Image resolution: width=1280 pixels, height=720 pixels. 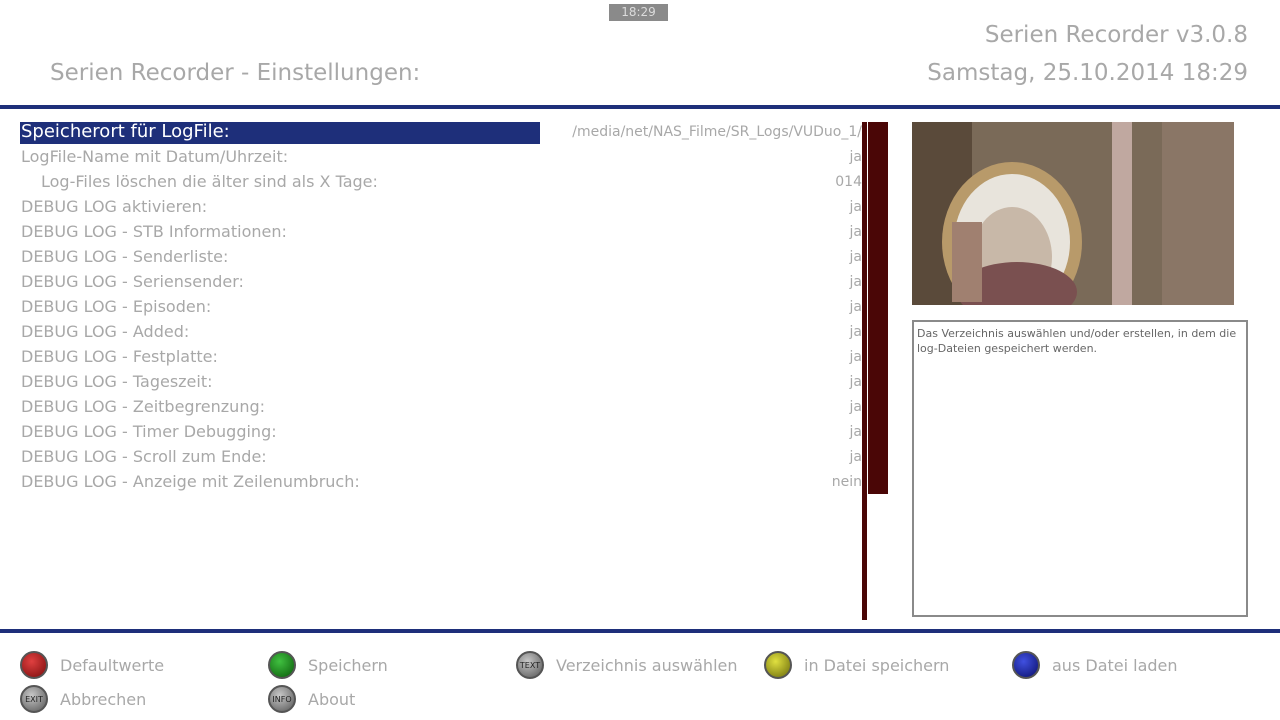 What do you see at coordinates (441, 307) in the screenshot?
I see `settings-row-debug-episoden: DEBUG LOG - Episoden: ja` at bounding box center [441, 307].